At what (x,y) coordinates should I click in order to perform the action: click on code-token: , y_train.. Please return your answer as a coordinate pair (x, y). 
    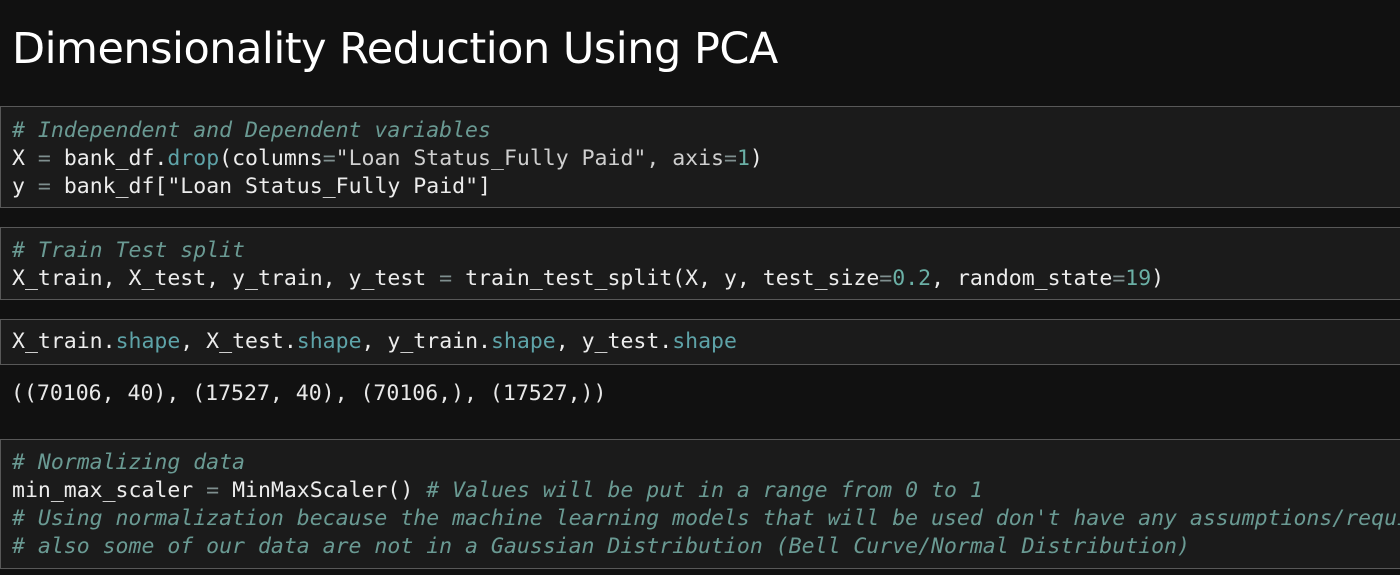
    Looking at the image, I should click on (426, 341).